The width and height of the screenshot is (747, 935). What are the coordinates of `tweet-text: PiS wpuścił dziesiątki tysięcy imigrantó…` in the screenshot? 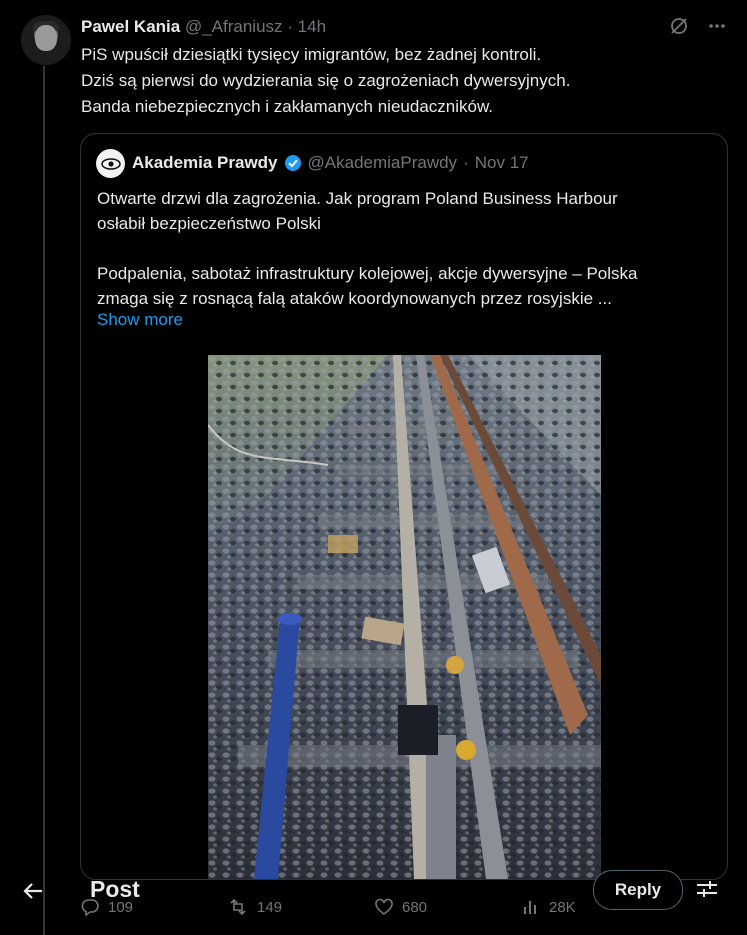 It's located at (401, 81).